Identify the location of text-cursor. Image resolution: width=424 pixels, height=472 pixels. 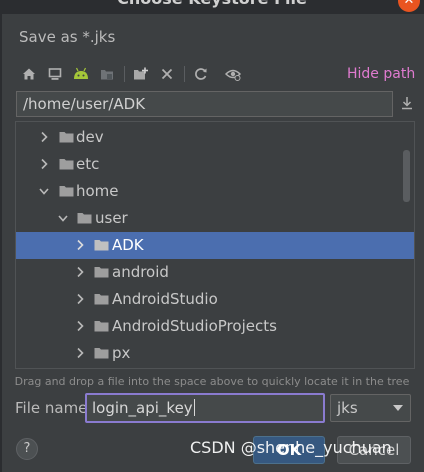
(194, 407).